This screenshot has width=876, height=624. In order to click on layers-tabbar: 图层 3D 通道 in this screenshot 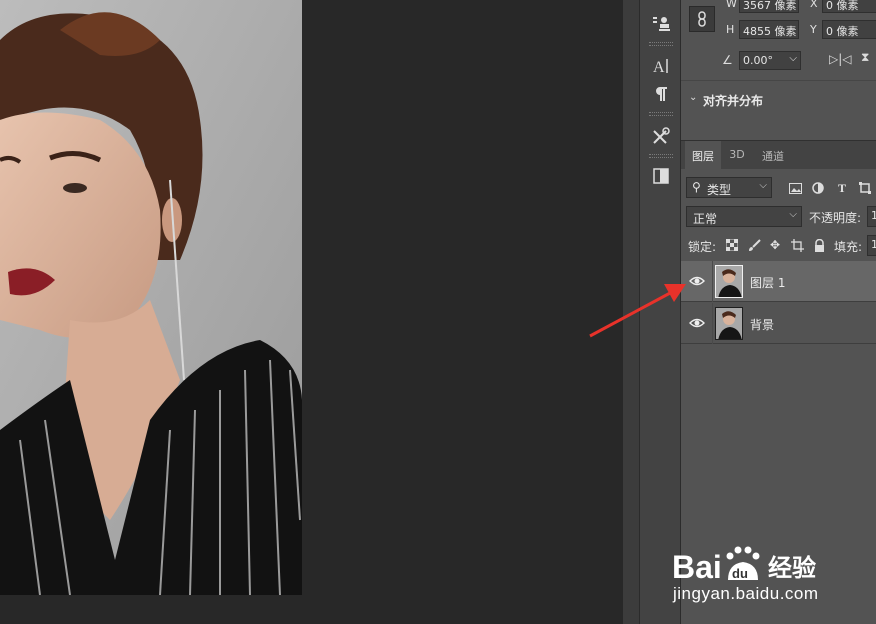, I will do `click(778, 155)`.